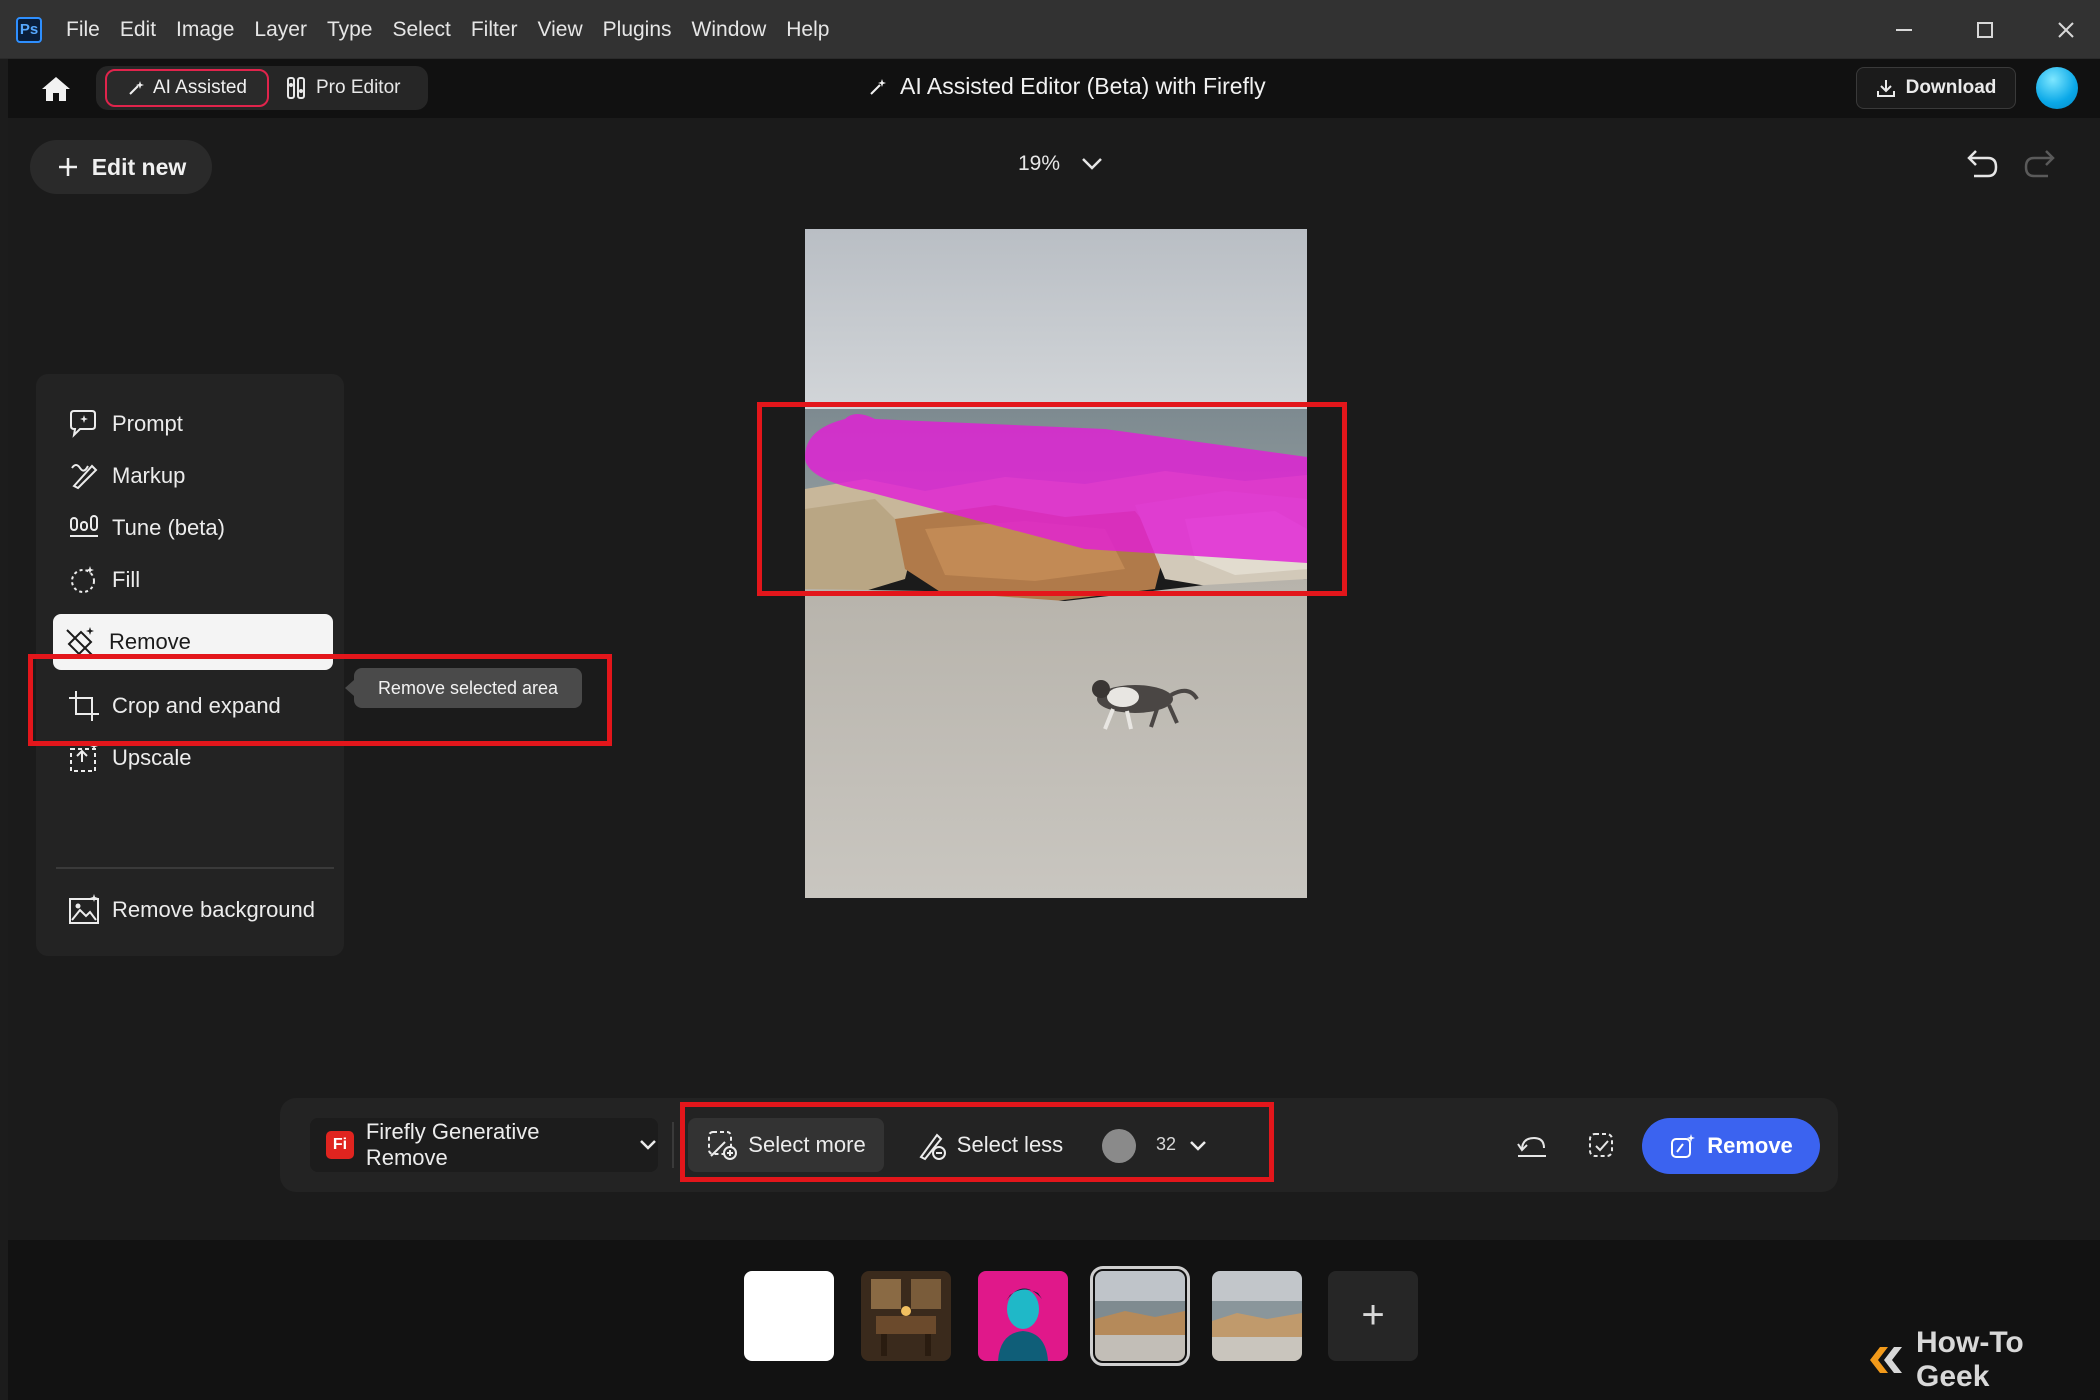  Describe the element at coordinates (280, 30) in the screenshot. I see `menu-layer: Layer` at that location.